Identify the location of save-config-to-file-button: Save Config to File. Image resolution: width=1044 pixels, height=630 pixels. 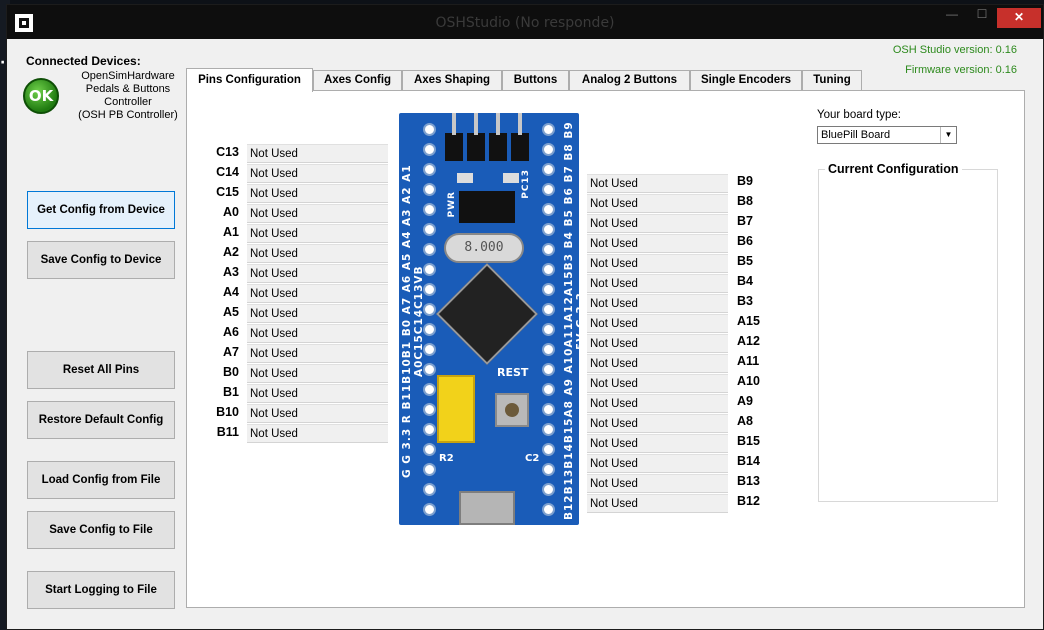
(101, 530).